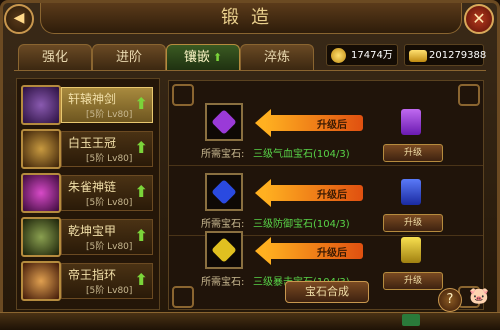 The width and height of the screenshot is (500, 330). Describe the element at coordinates (41, 149) in the screenshot. I see `crown-icon` at that location.